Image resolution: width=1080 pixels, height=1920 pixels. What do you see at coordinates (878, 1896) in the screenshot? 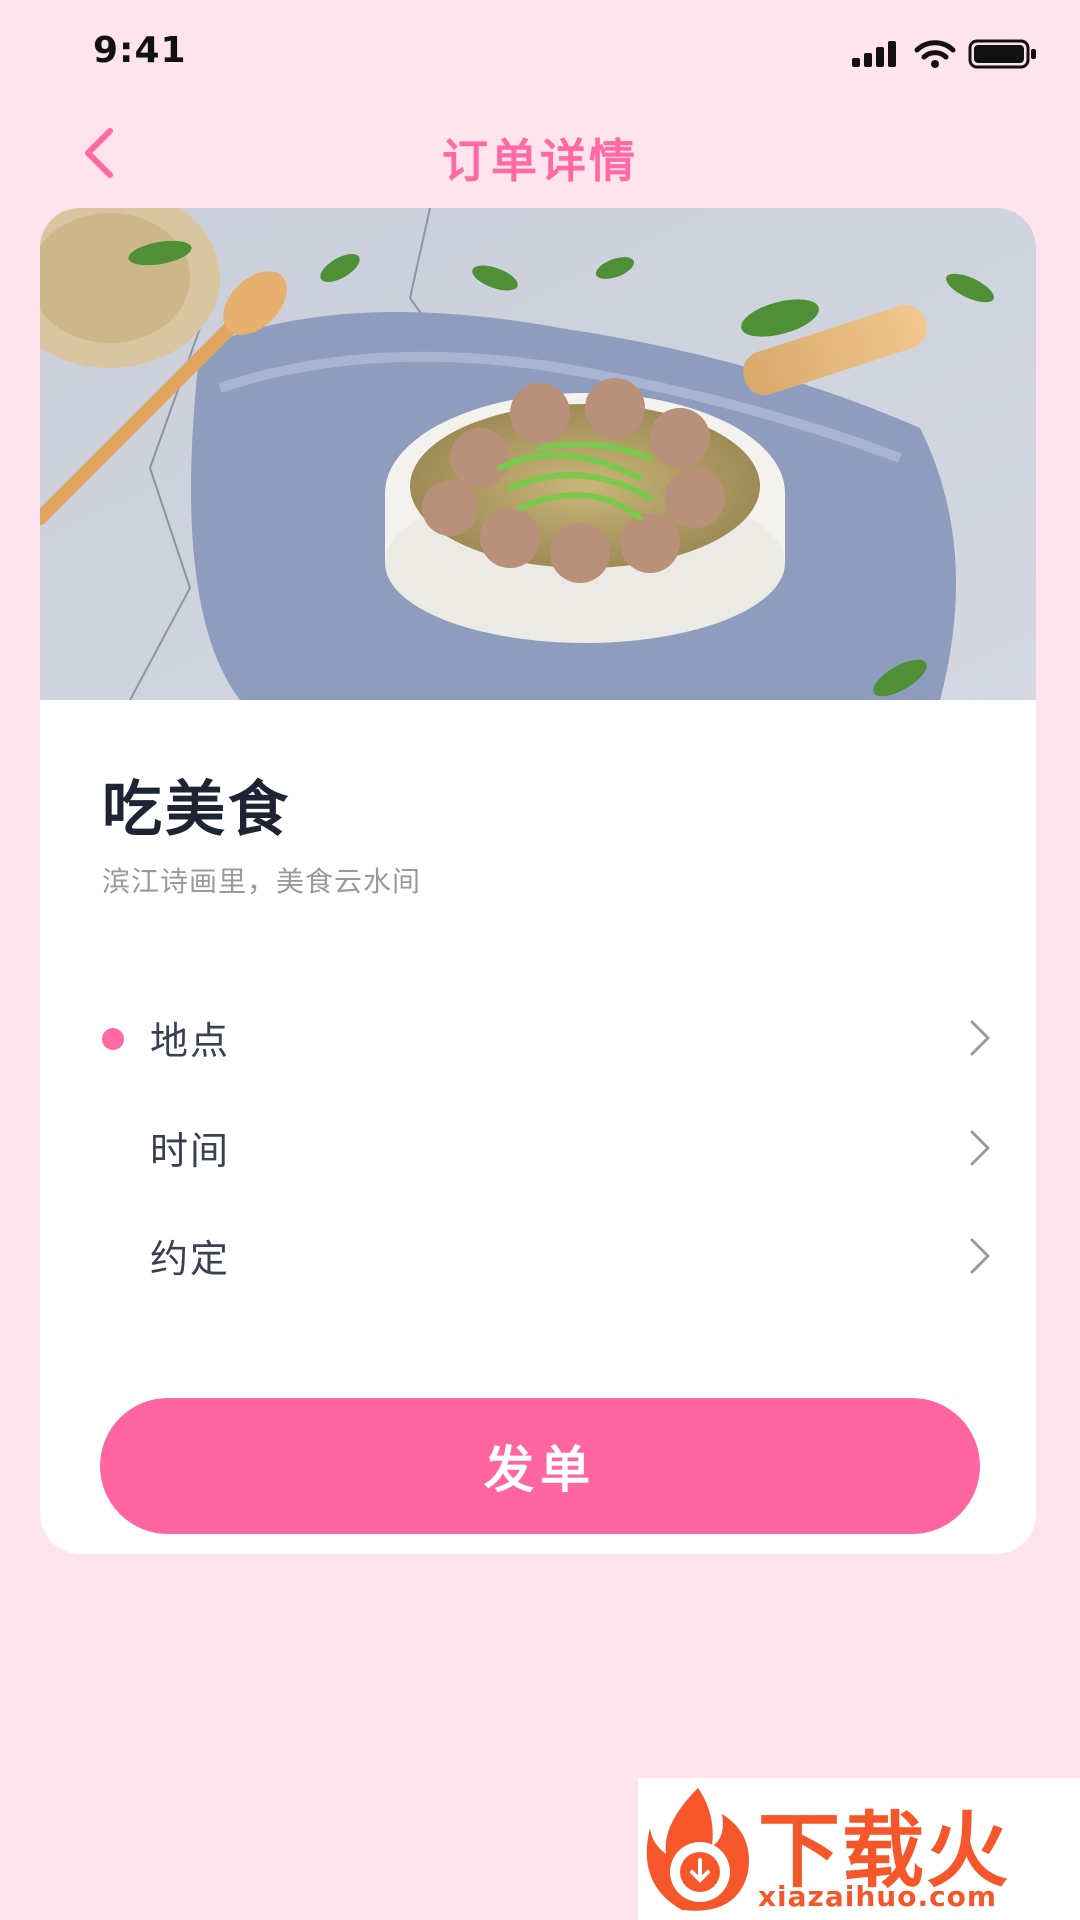
I see `watermark-url: xiazaihuo.com` at bounding box center [878, 1896].